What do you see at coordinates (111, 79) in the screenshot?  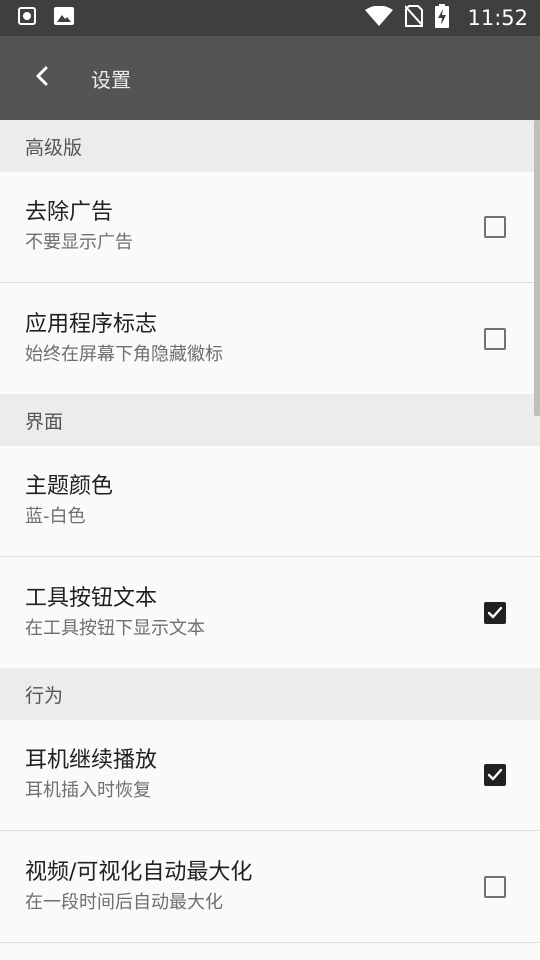 I see `page-title: 设置` at bounding box center [111, 79].